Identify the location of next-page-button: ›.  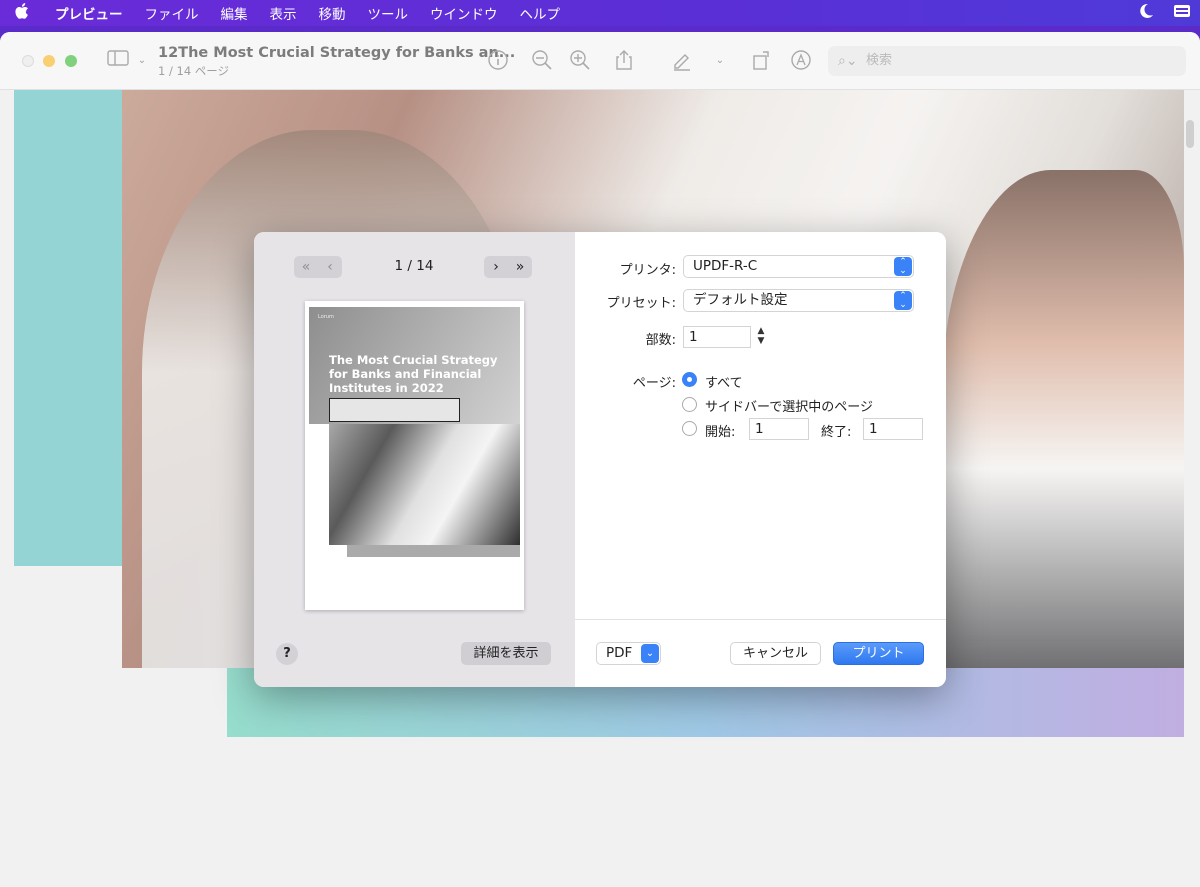
(496, 267).